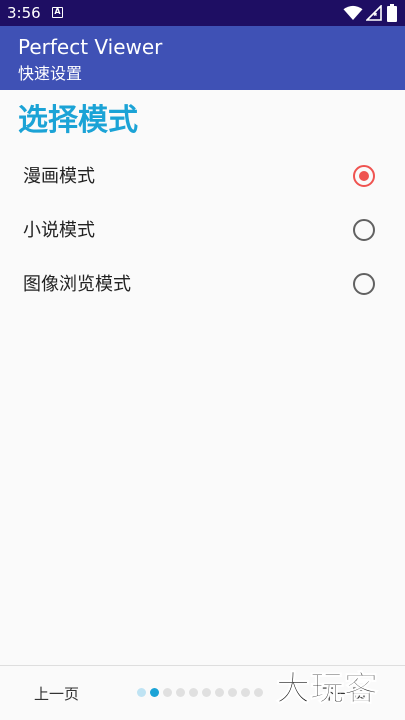 This screenshot has width=405, height=720. Describe the element at coordinates (202, 13) in the screenshot. I see `status-bar: 3:56 A` at that location.